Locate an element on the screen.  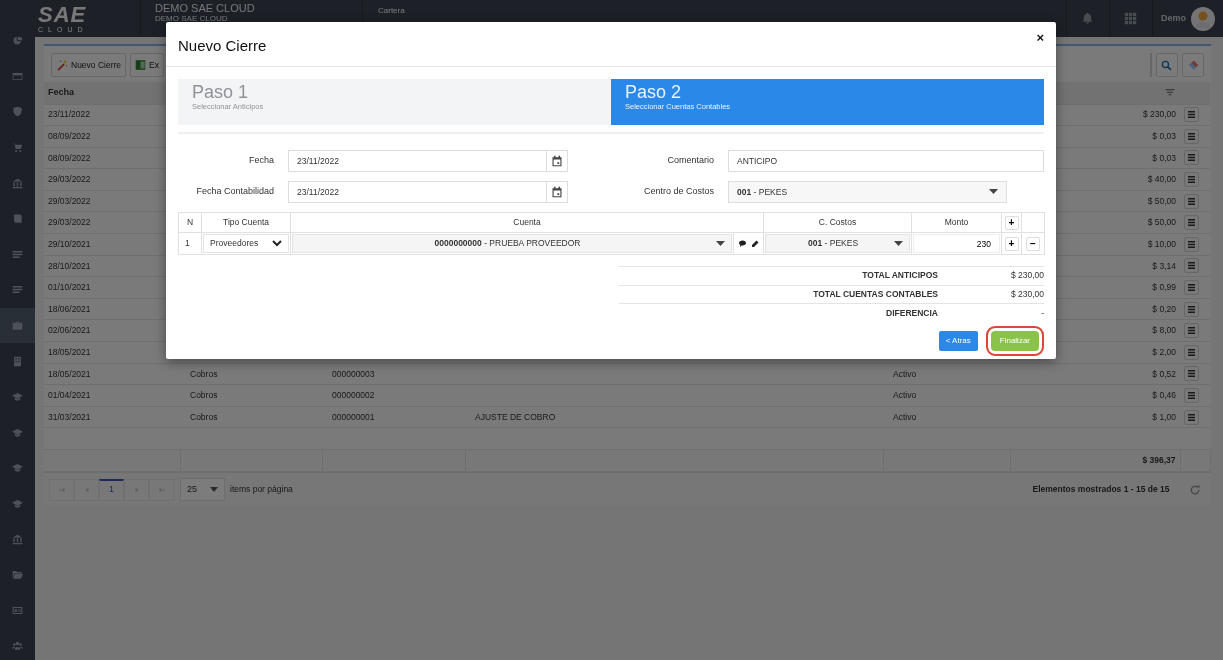
page-size-label: items por página is located at coordinates (261, 489).